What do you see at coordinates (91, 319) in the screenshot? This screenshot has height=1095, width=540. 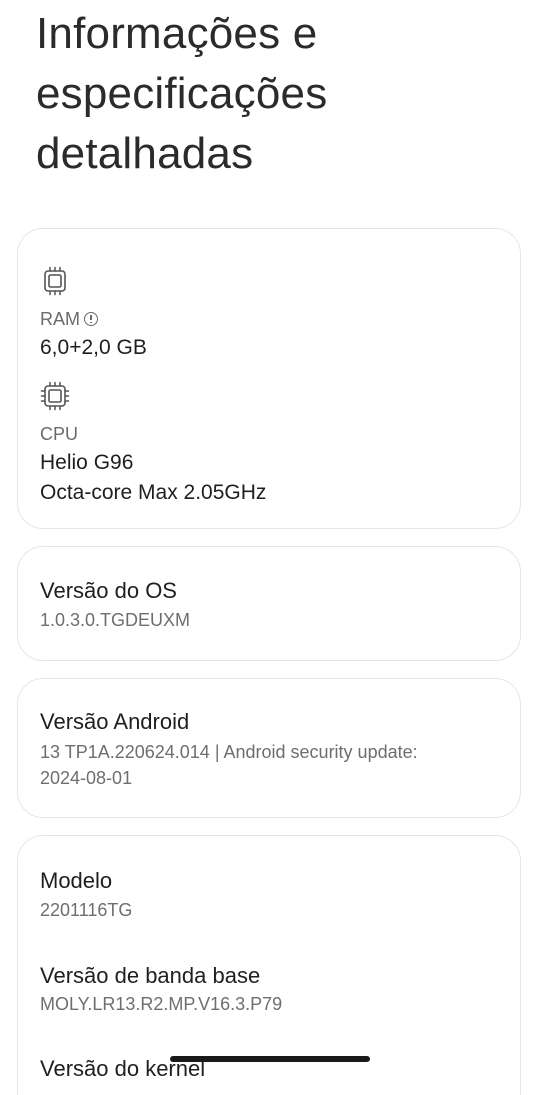 I see `info-icon` at bounding box center [91, 319].